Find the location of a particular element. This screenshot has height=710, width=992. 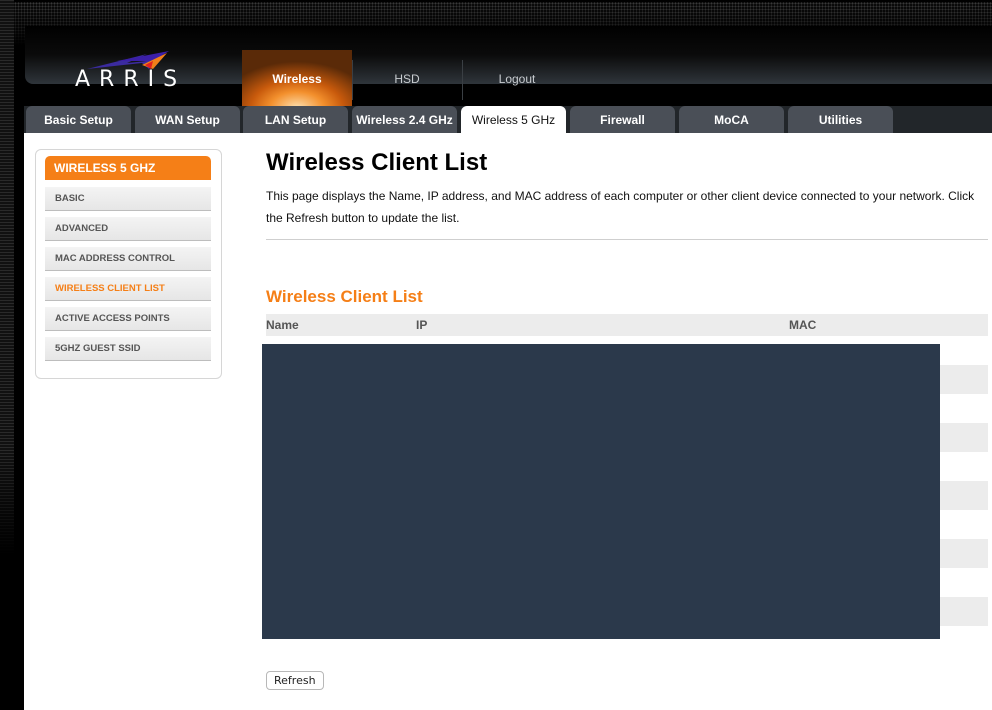

header: ARRIS Wireless HSD Logout is located at coordinates (503, 55).